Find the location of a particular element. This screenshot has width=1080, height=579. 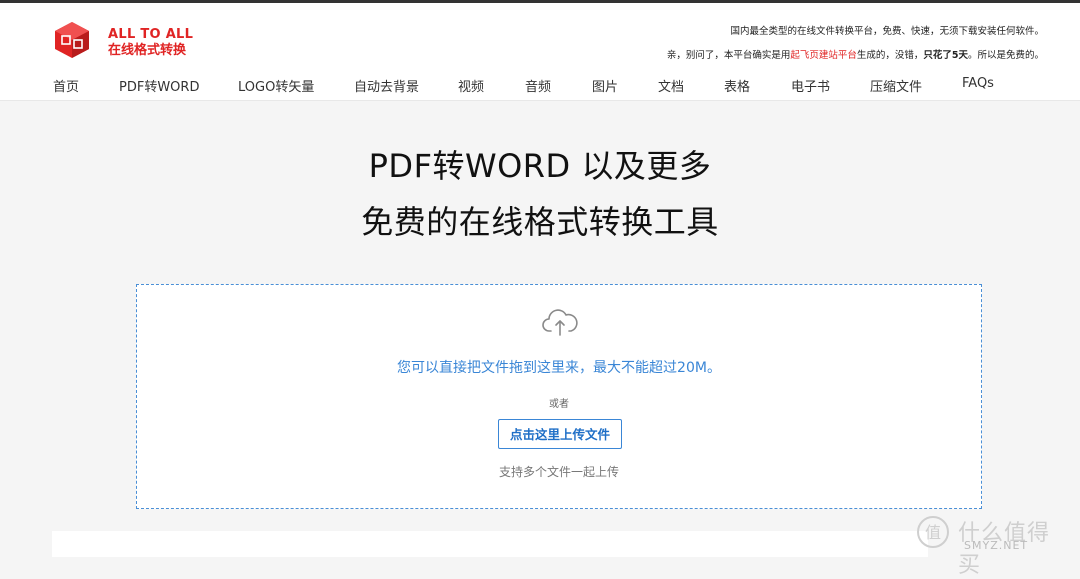

tagline-line1: 国内最全类型的在线文件转换平台，免费、快速，无须下载安装任何软件。 is located at coordinates (887, 31).